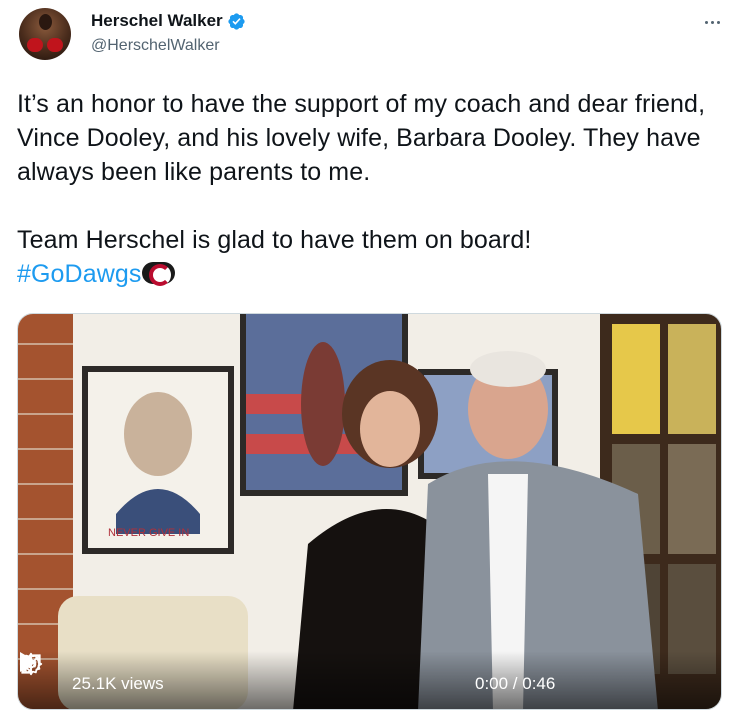  Describe the element at coordinates (55, 45) in the screenshot. I see `boxing-glove-right` at that location.